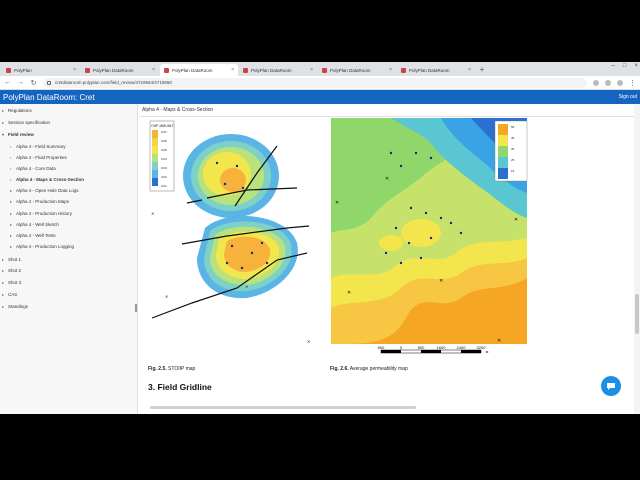 This screenshot has width=640, height=480. Describe the element at coordinates (178, 110) in the screenshot. I see `breadcrumb: Alpha 4 - Maps & Cross-Section` at that location.